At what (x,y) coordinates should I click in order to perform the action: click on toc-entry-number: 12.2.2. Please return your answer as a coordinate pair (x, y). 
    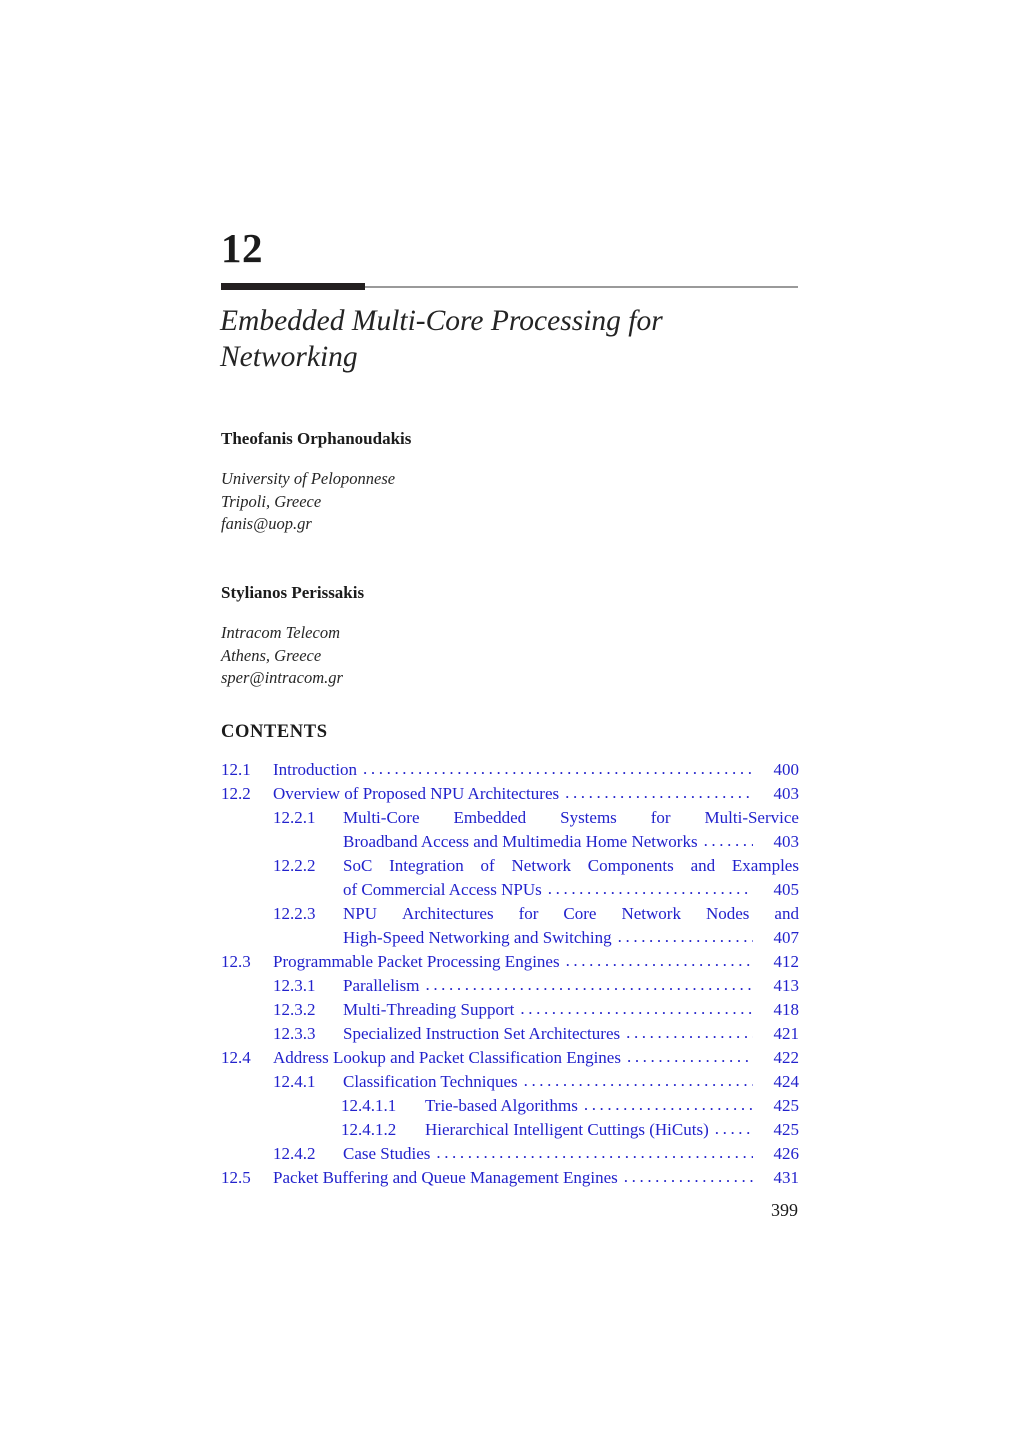
    Looking at the image, I should click on (294, 865).